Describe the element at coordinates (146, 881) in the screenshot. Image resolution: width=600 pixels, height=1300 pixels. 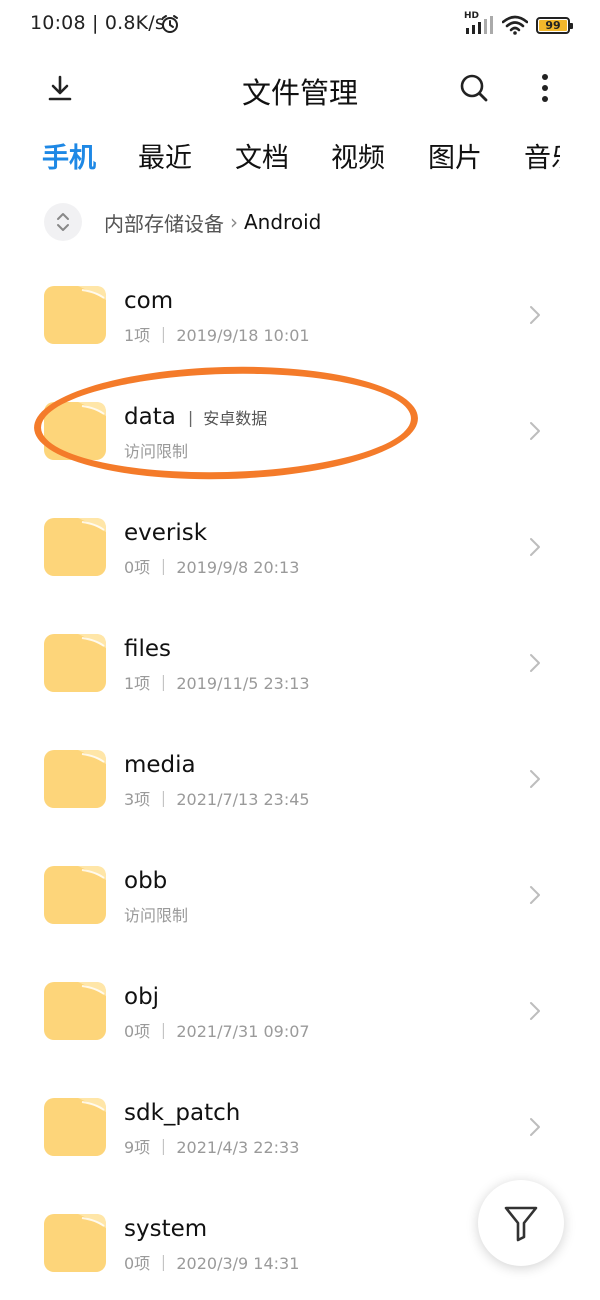
I see `folder-name: obb` at that location.